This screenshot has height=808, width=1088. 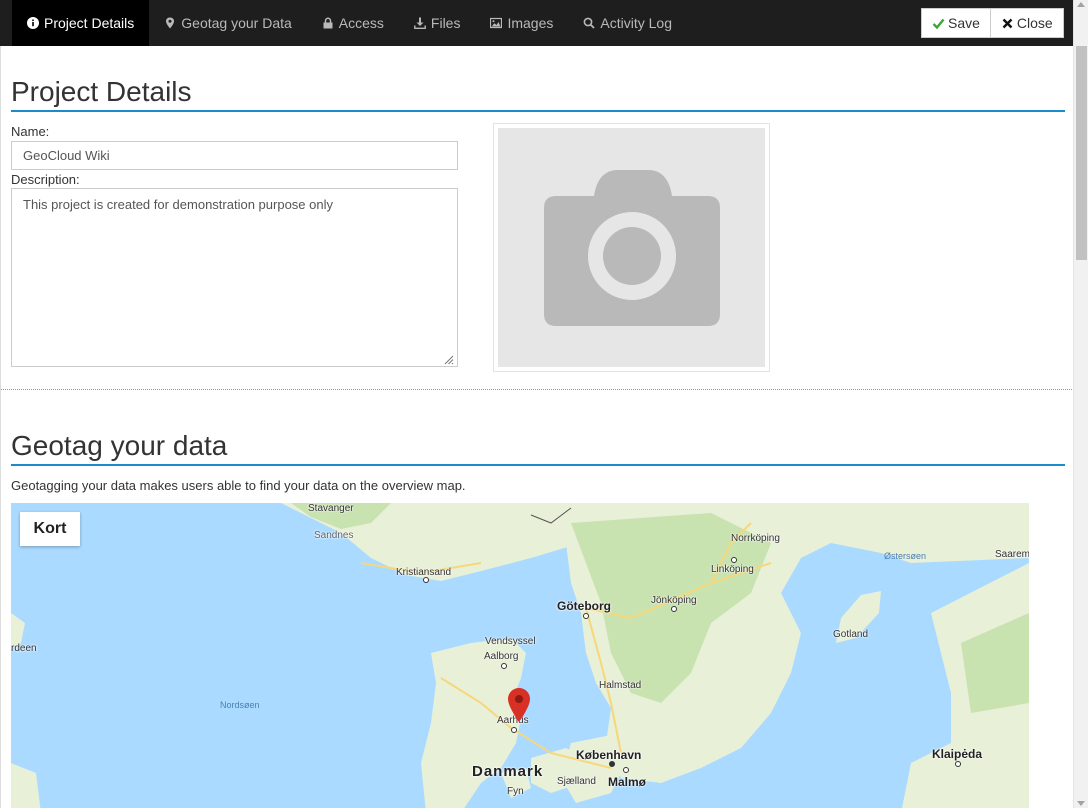 I want to click on tab-images: Images, so click(x=521, y=23).